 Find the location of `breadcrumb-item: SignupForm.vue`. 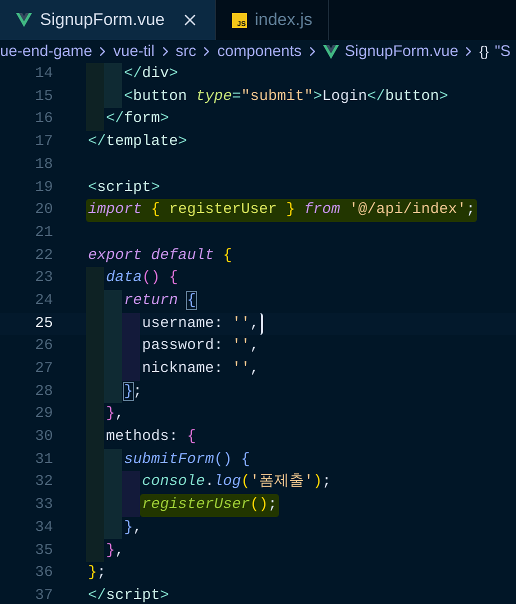

breadcrumb-item: SignupForm.vue is located at coordinates (401, 52).